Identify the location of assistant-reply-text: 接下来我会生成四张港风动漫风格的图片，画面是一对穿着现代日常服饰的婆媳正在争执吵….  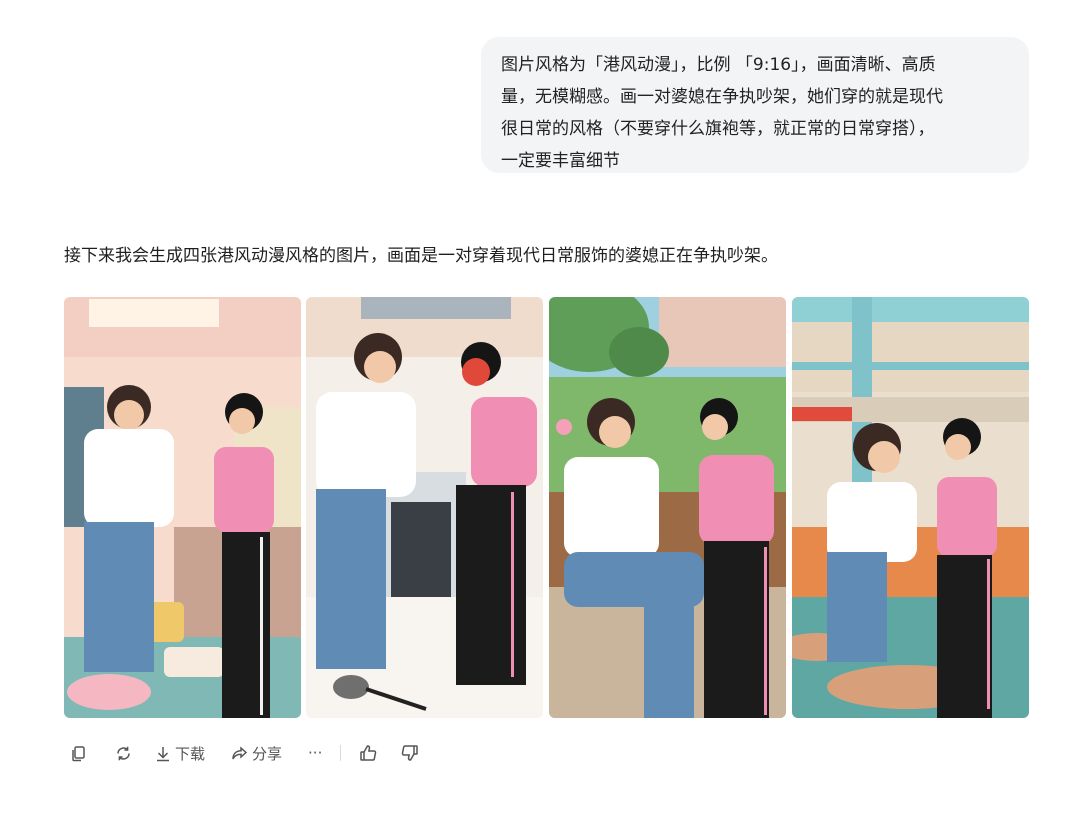
(421, 256).